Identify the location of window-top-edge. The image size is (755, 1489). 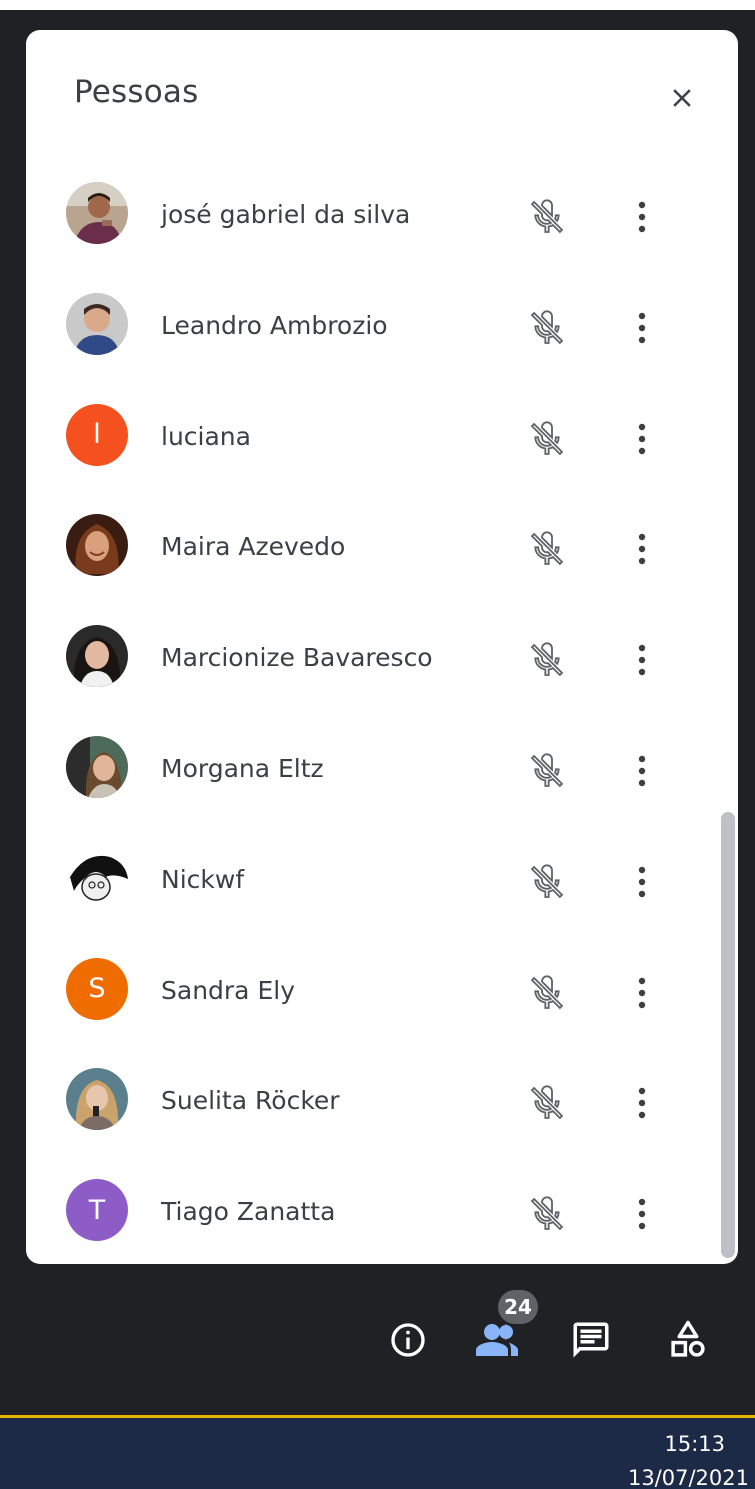
(377, 5).